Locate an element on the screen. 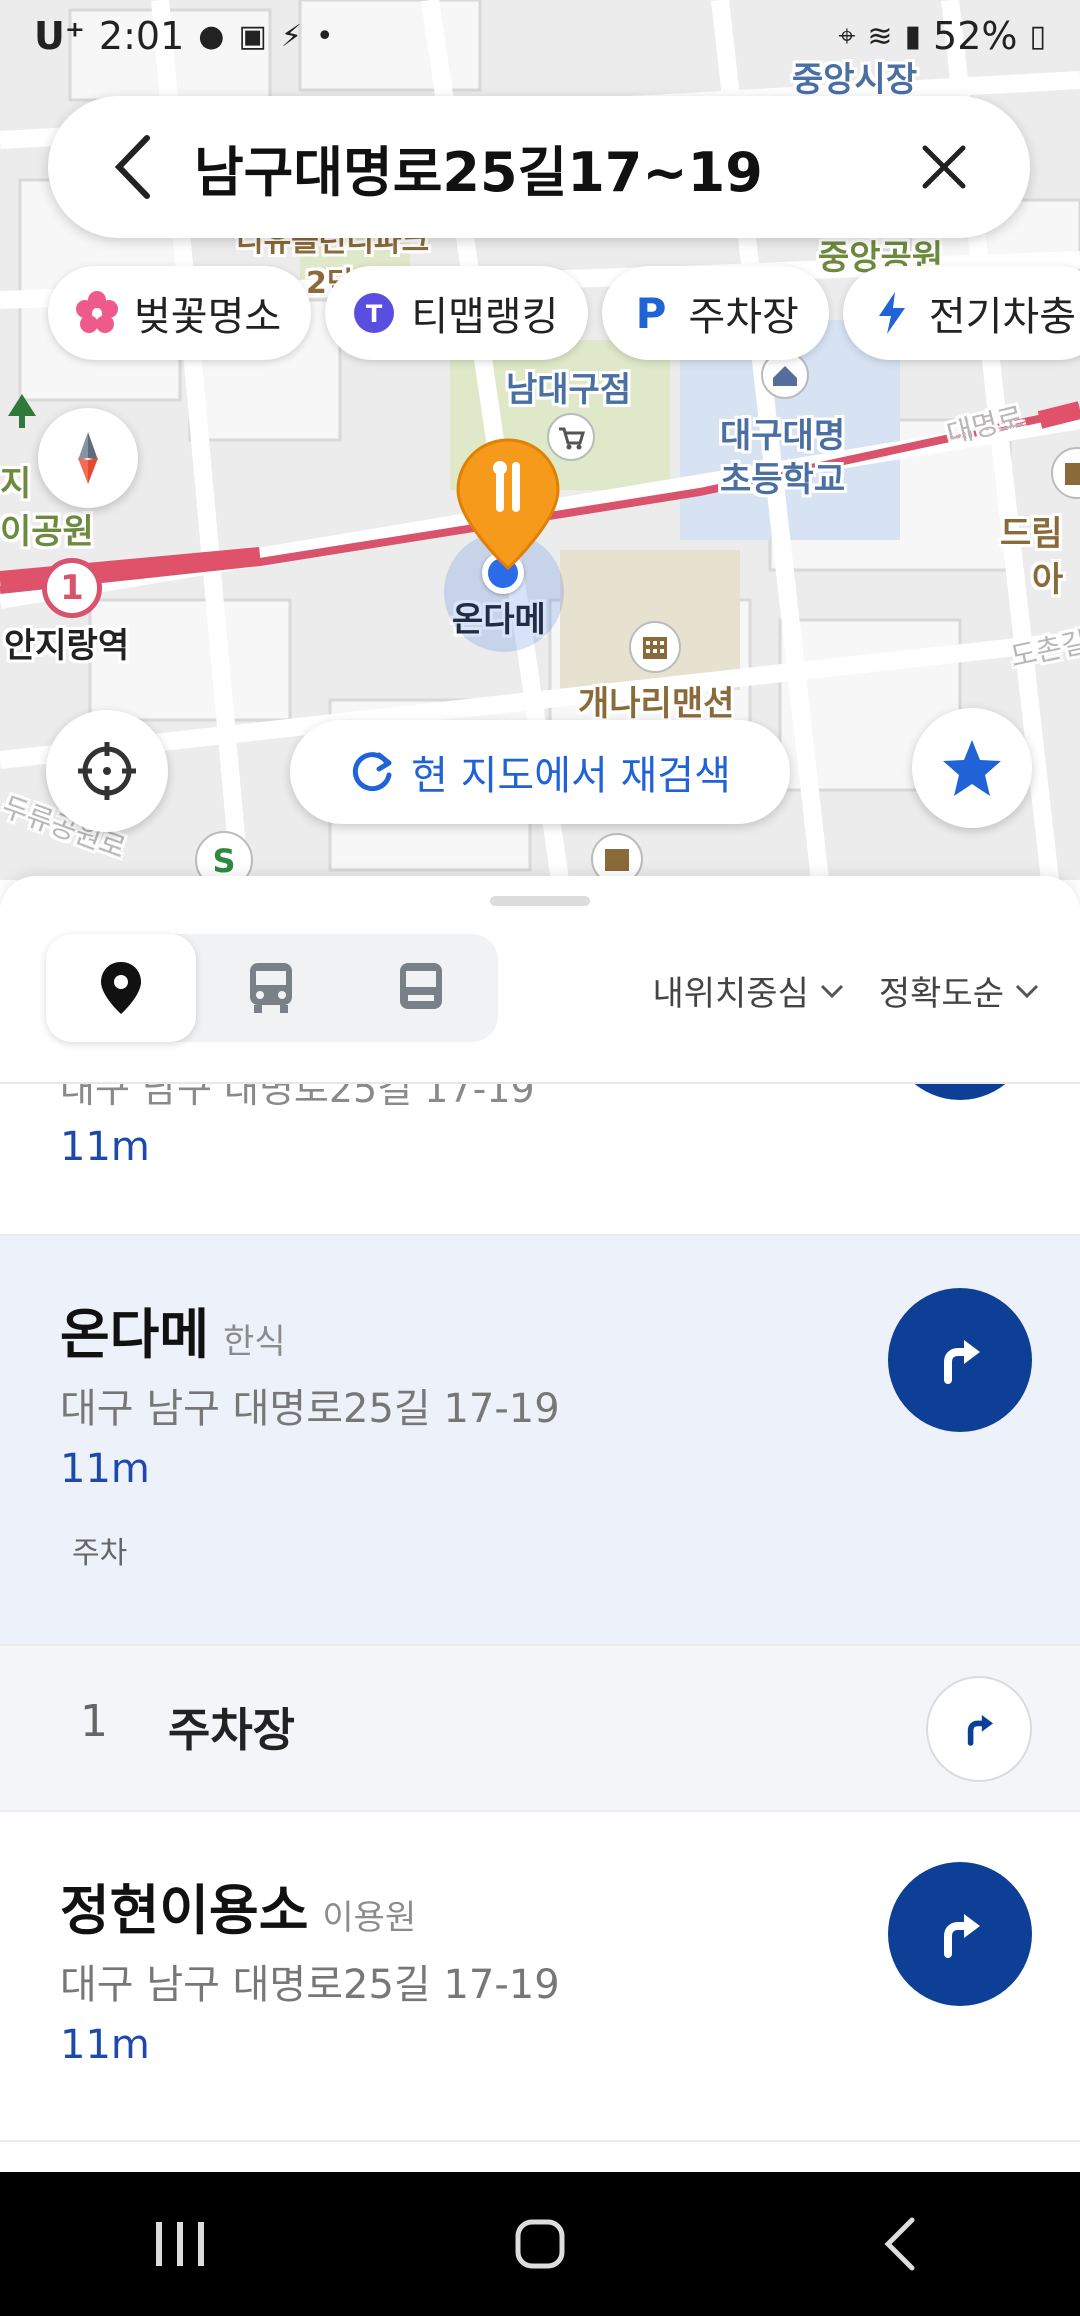  category-chips: 벚꽃명소 T 티맵랭킹 P 주차장 전기차충 is located at coordinates (564, 313).